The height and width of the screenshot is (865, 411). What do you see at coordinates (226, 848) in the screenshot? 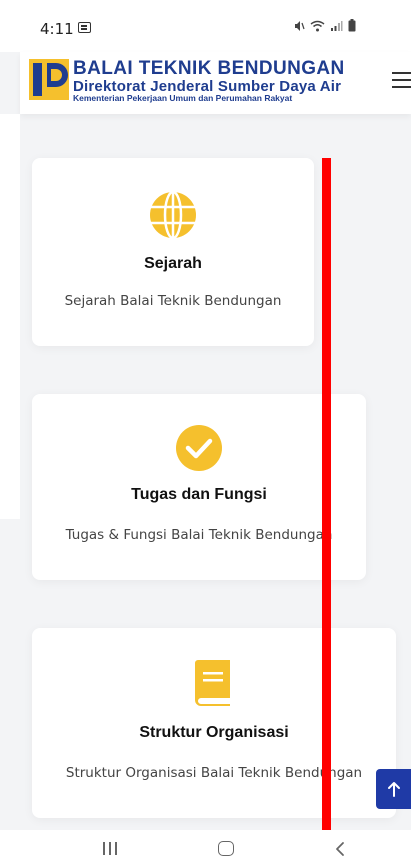
I see `home-icon` at bounding box center [226, 848].